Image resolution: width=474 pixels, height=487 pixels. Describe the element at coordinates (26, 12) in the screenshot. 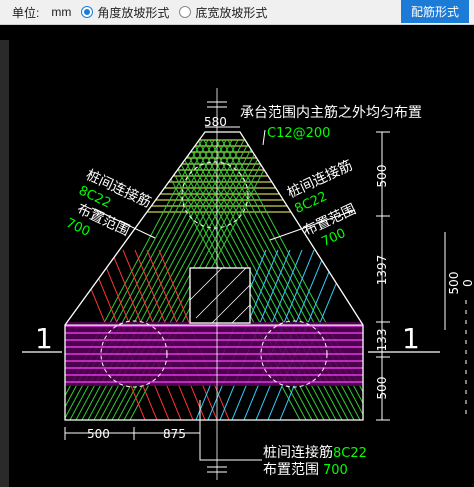

I see `unit-label: 单位:` at that location.